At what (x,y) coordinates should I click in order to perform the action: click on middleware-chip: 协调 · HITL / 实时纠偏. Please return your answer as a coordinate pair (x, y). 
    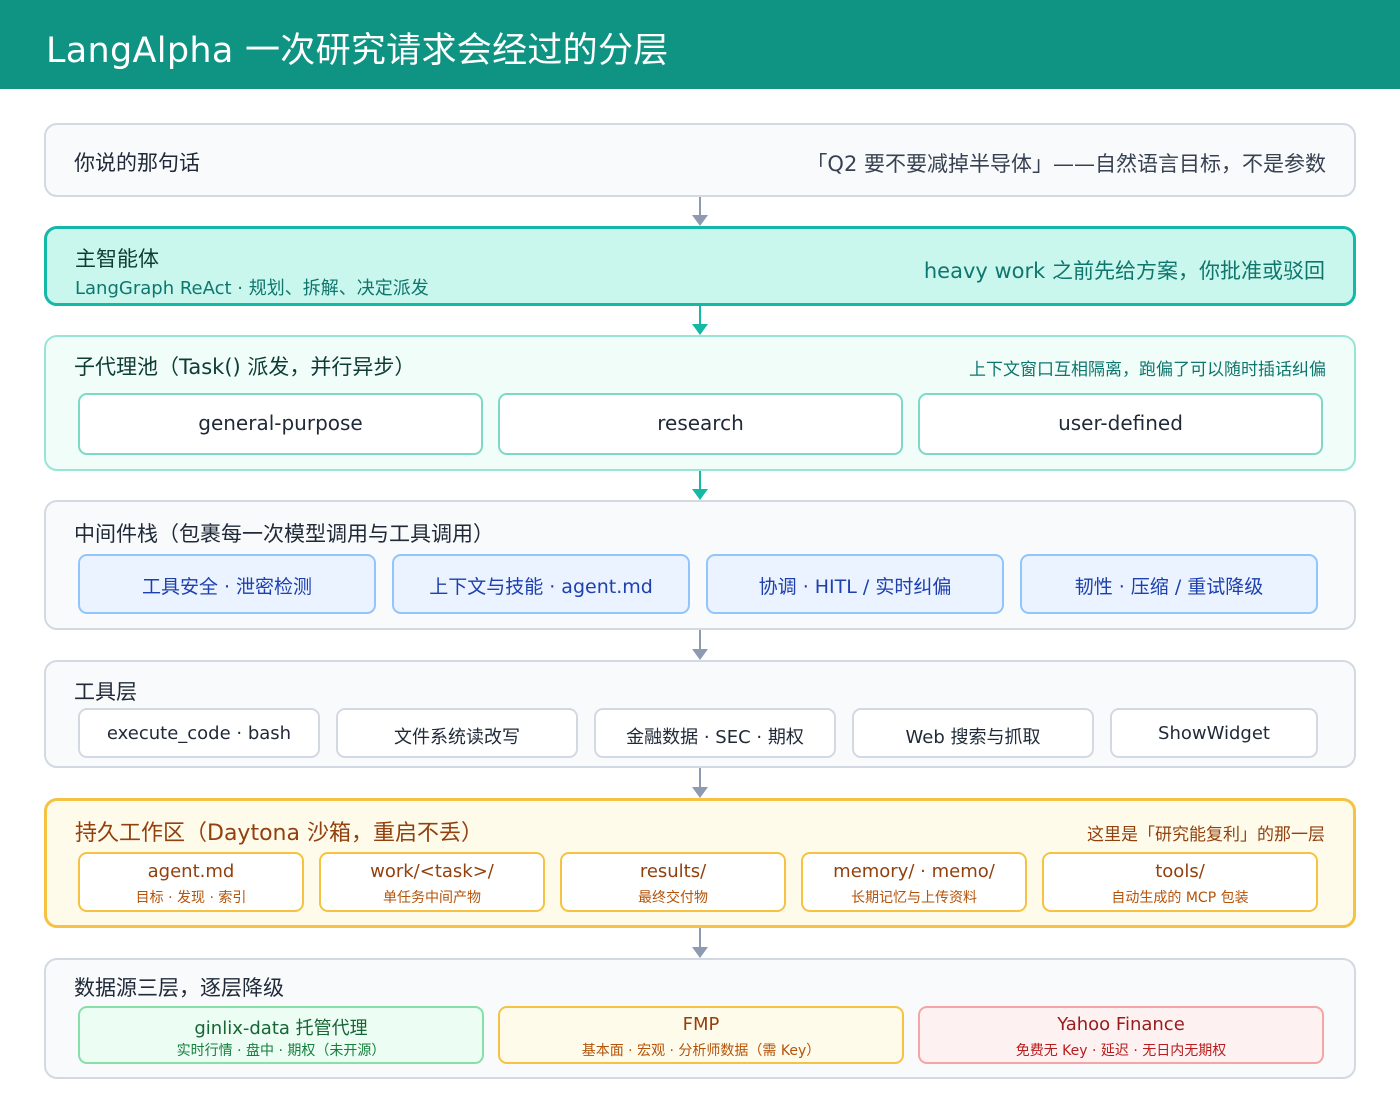
    Looking at the image, I should click on (855, 584).